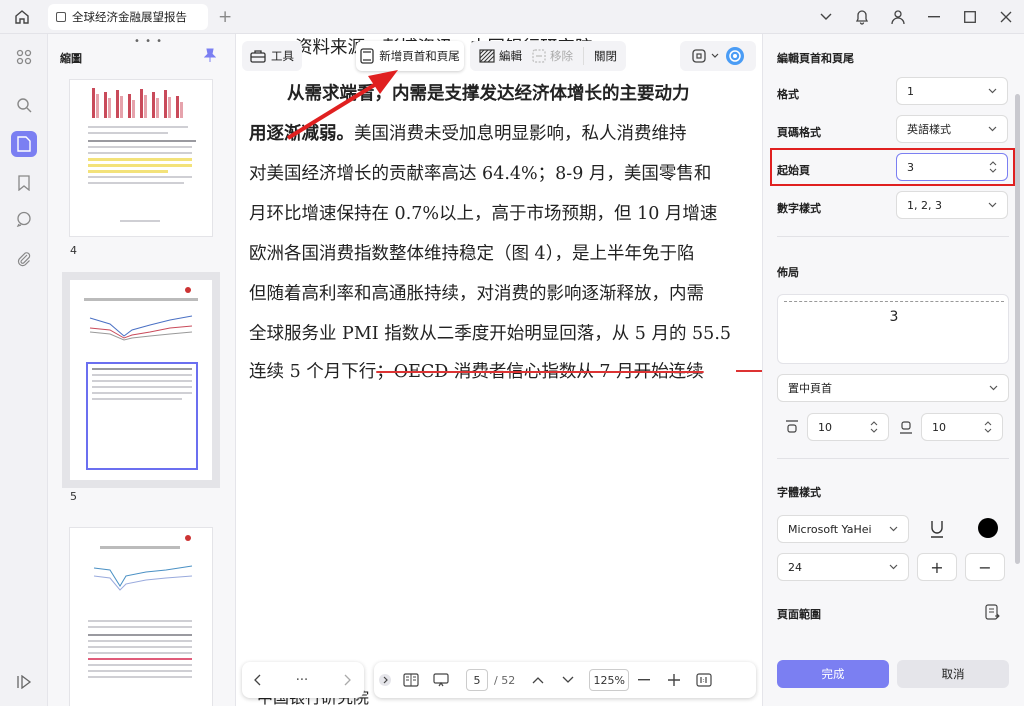 Image resolution: width=1024 pixels, height=706 pixels. I want to click on header-guide, so click(894, 301).